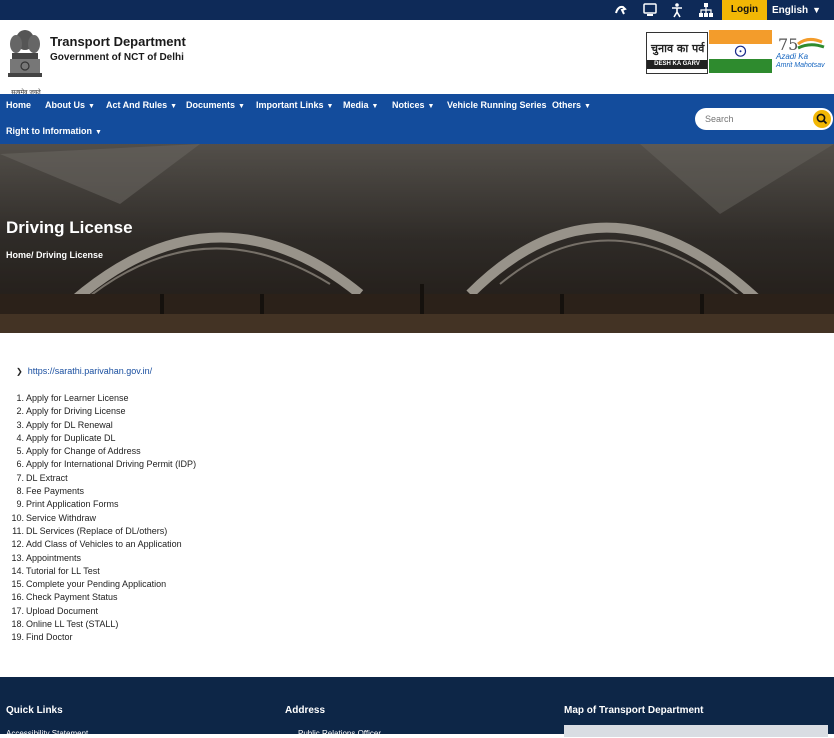 This screenshot has height=738, width=834. I want to click on chunav-text: चुनाव का पर्व, so click(678, 48).